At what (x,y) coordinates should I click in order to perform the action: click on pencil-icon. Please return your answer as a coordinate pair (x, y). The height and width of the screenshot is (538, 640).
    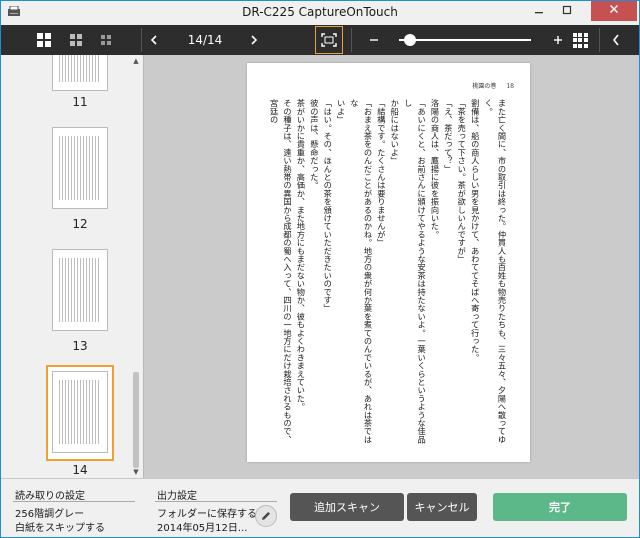
    Looking at the image, I should click on (266, 516).